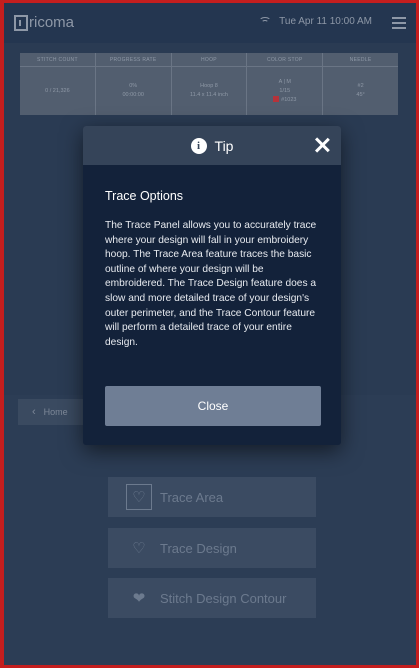 The image size is (419, 668). Describe the element at coordinates (144, 196) in the screenshot. I see `modal-title: Trace Options` at that location.